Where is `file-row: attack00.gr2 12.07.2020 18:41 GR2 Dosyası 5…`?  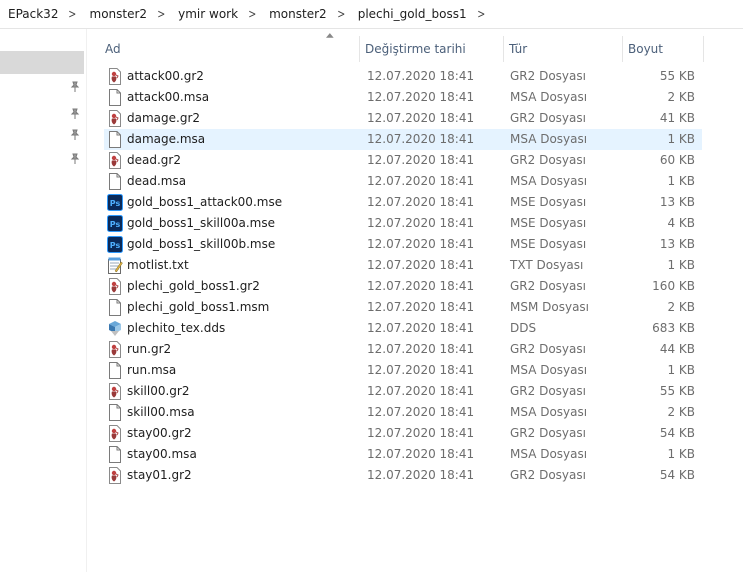
file-row: attack00.gr2 12.07.2020 18:41 GR2 Dosyası 5… is located at coordinates (403, 76).